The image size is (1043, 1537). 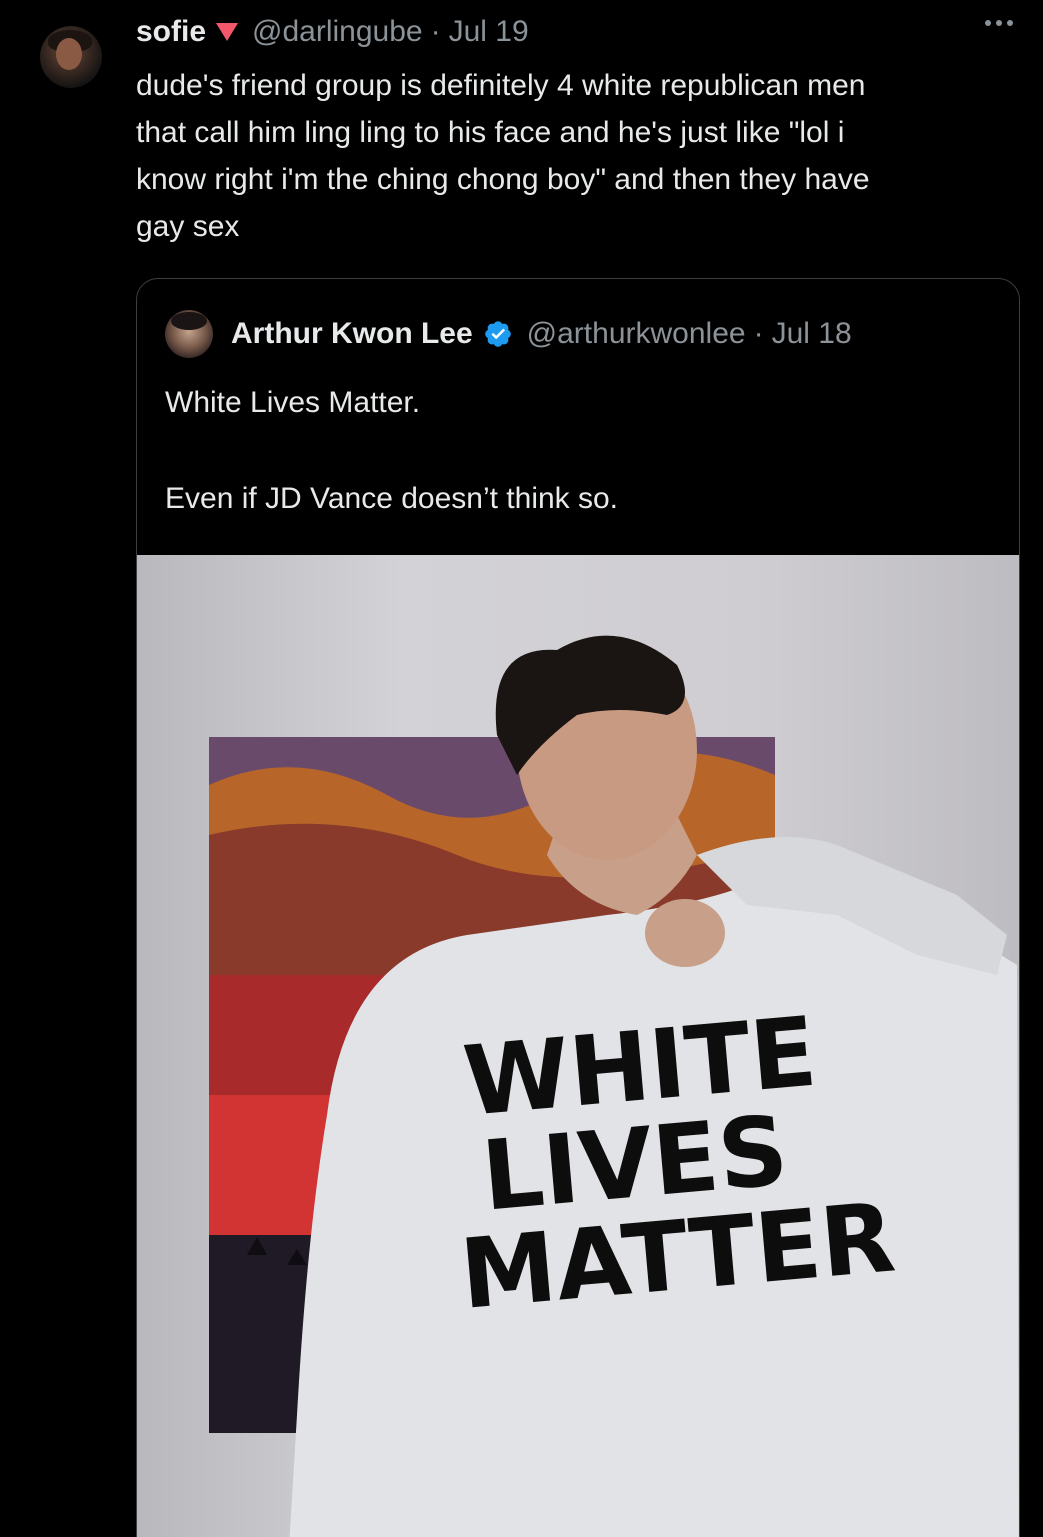 I want to click on triangle-badge-icon, so click(x=227, y=32).